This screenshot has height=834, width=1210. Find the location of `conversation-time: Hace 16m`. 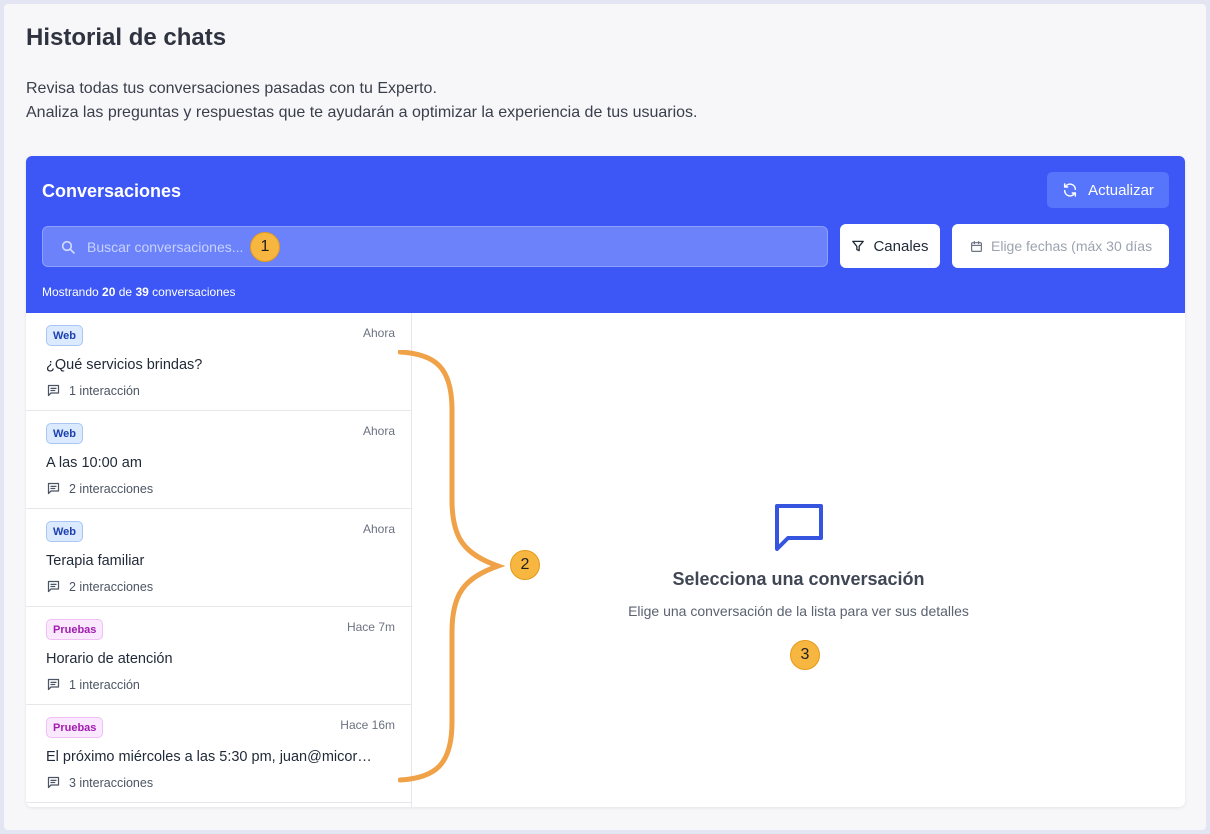

conversation-time: Hace 16m is located at coordinates (367, 725).